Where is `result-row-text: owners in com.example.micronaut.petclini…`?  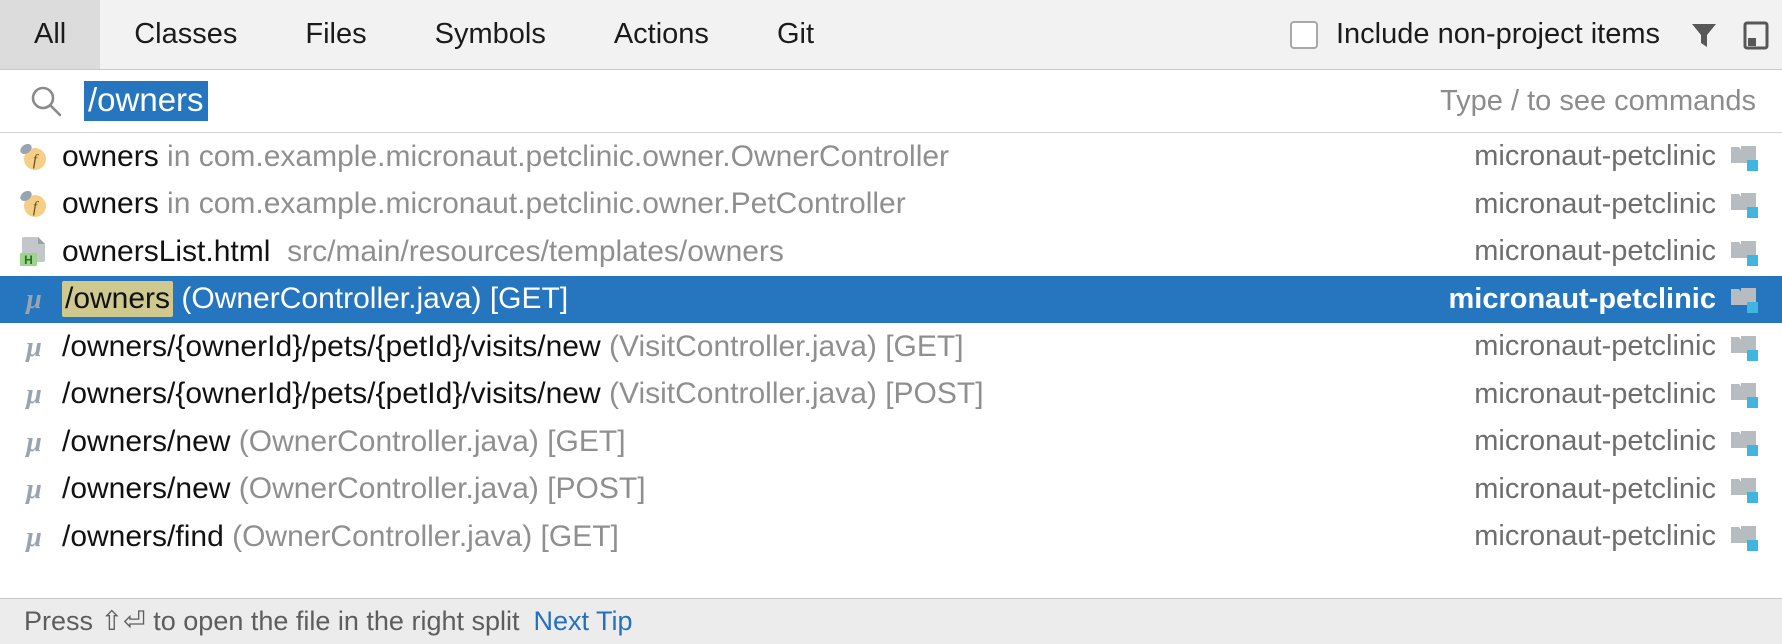
result-row-text: owners in com.example.micronaut.petclini… is located at coordinates (756, 204).